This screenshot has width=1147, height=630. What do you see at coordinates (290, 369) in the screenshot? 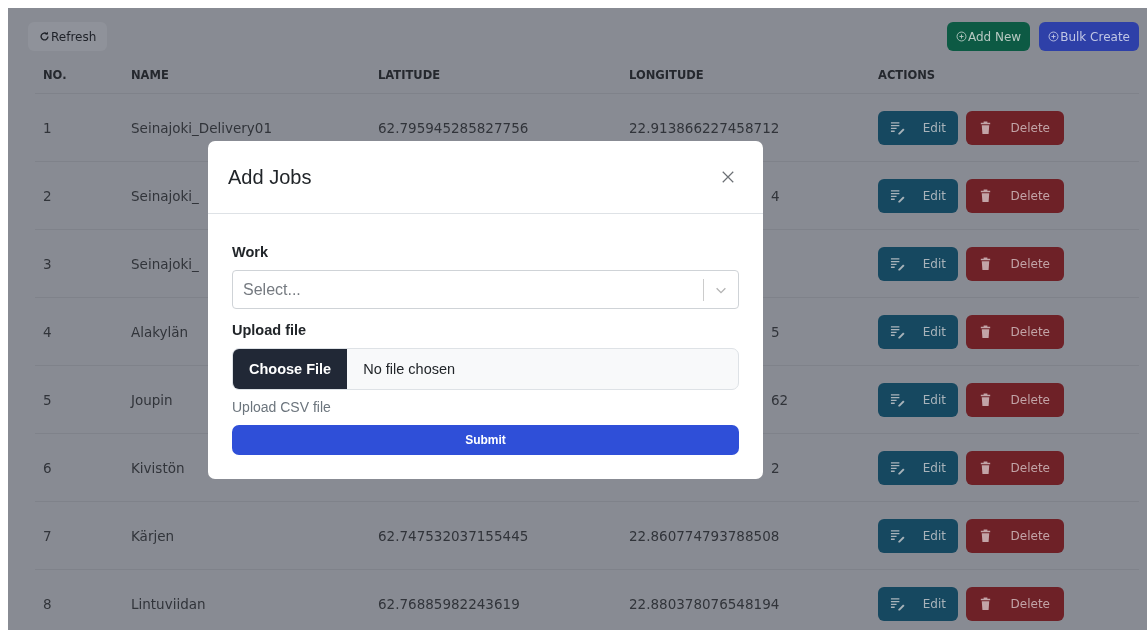
I see `choose-file-button: Choose File` at bounding box center [290, 369].